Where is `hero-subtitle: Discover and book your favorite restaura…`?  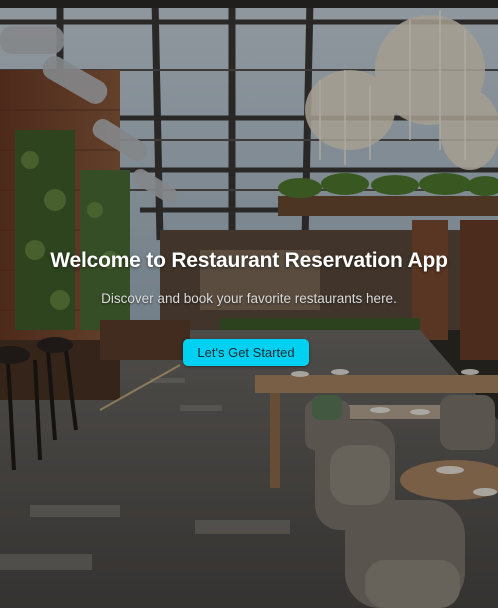 hero-subtitle: Discover and book your favorite restaura… is located at coordinates (249, 298).